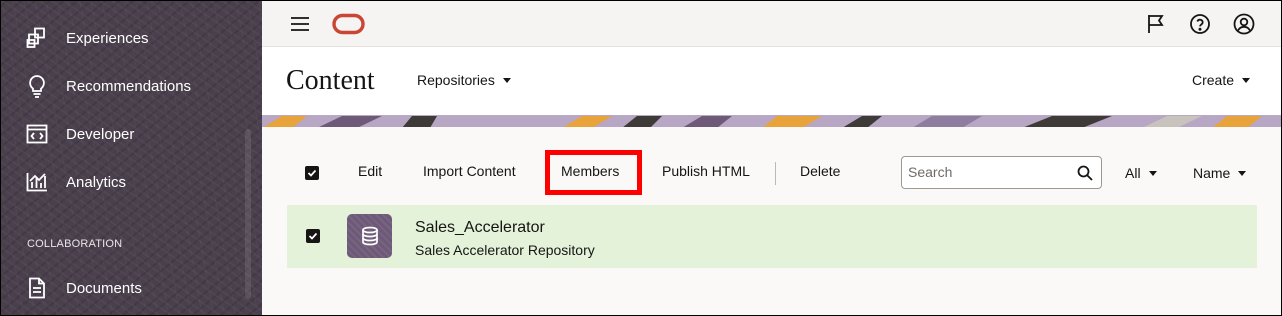 This screenshot has height=316, width=1282. I want to click on search-field, so click(1001, 172).